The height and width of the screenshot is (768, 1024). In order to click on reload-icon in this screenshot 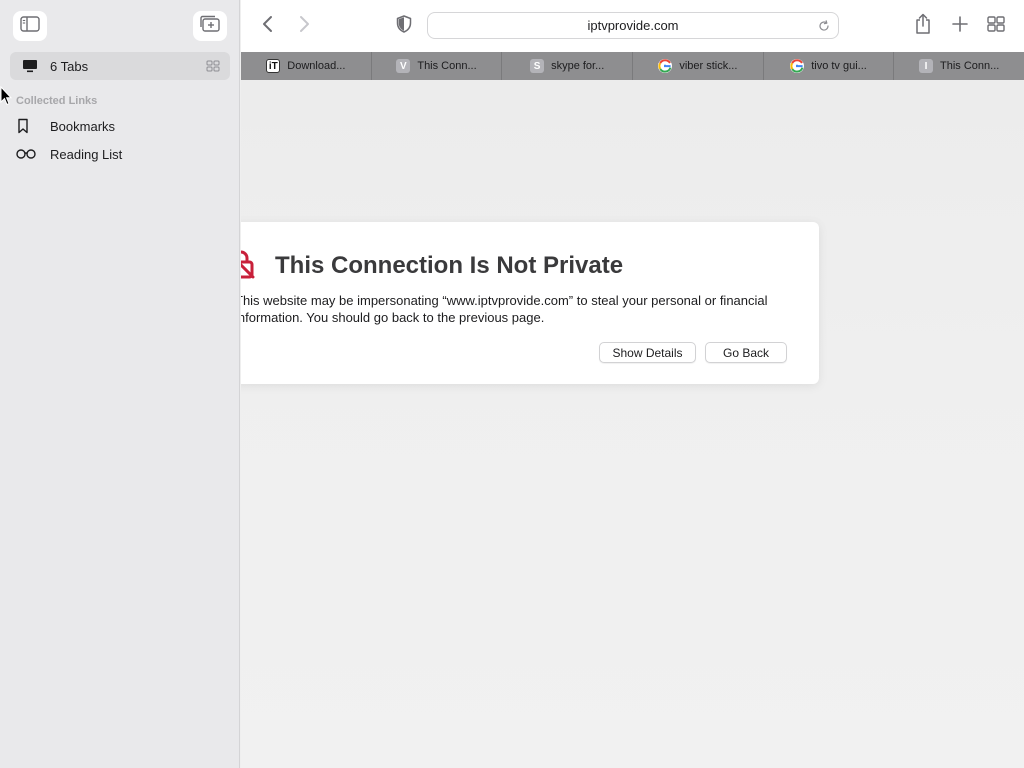, I will do `click(824, 26)`.